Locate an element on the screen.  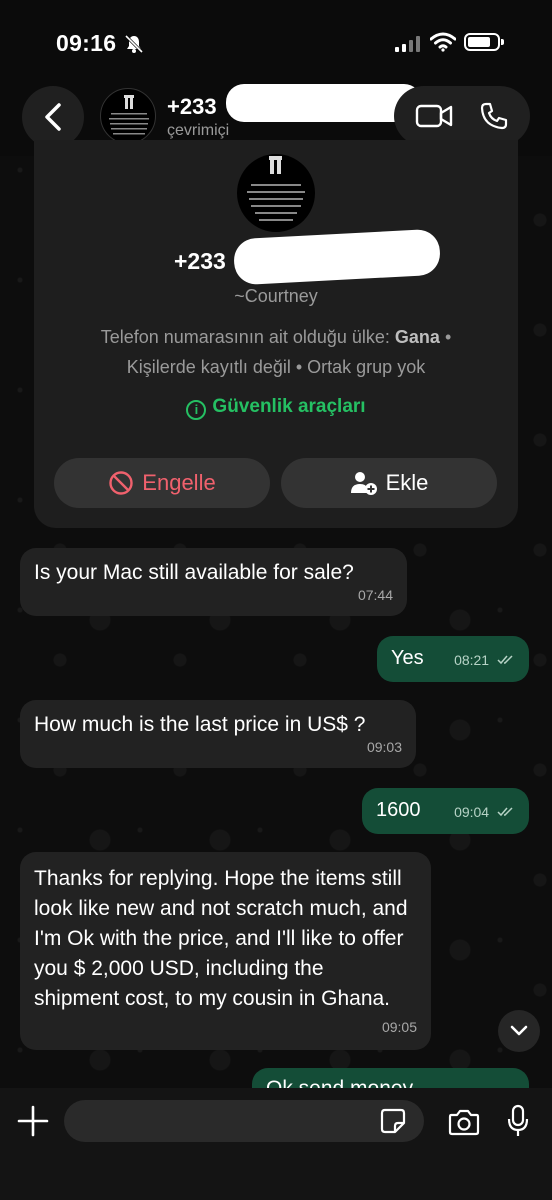
country-name: Gana is located at coordinates (417, 337).